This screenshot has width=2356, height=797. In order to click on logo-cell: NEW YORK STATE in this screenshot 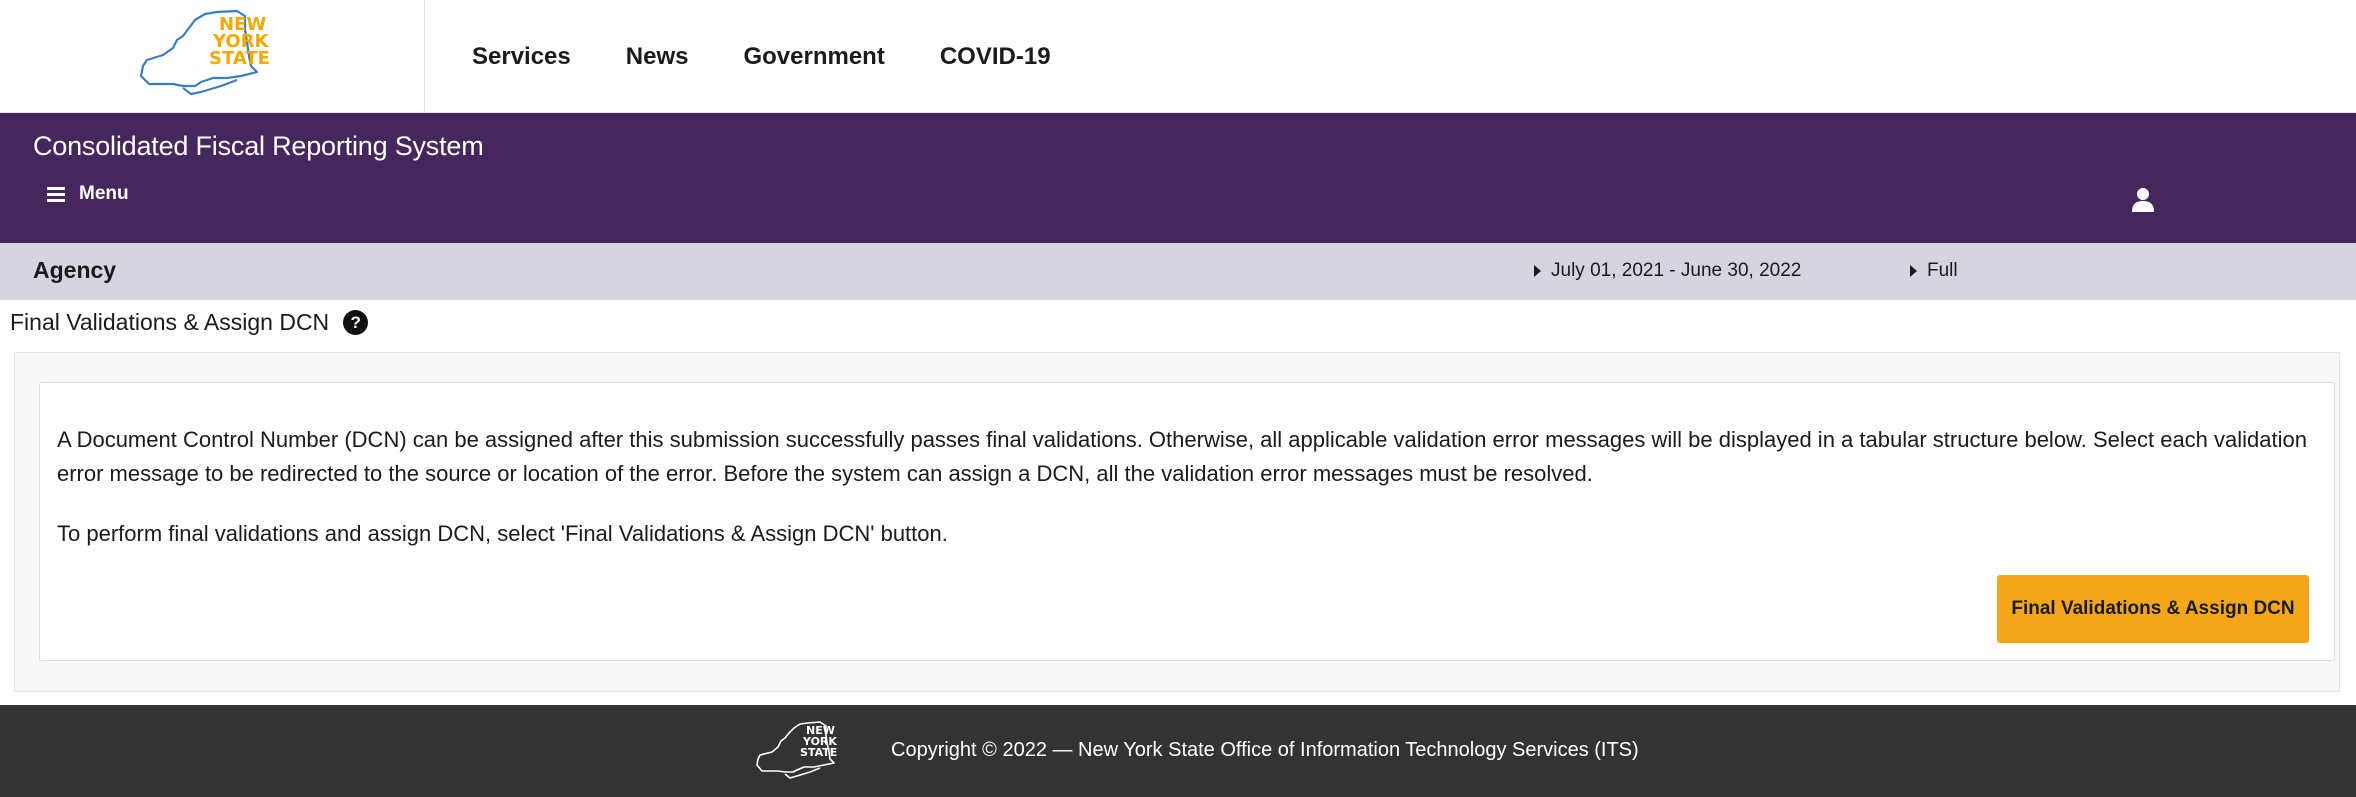, I will do `click(212, 56)`.